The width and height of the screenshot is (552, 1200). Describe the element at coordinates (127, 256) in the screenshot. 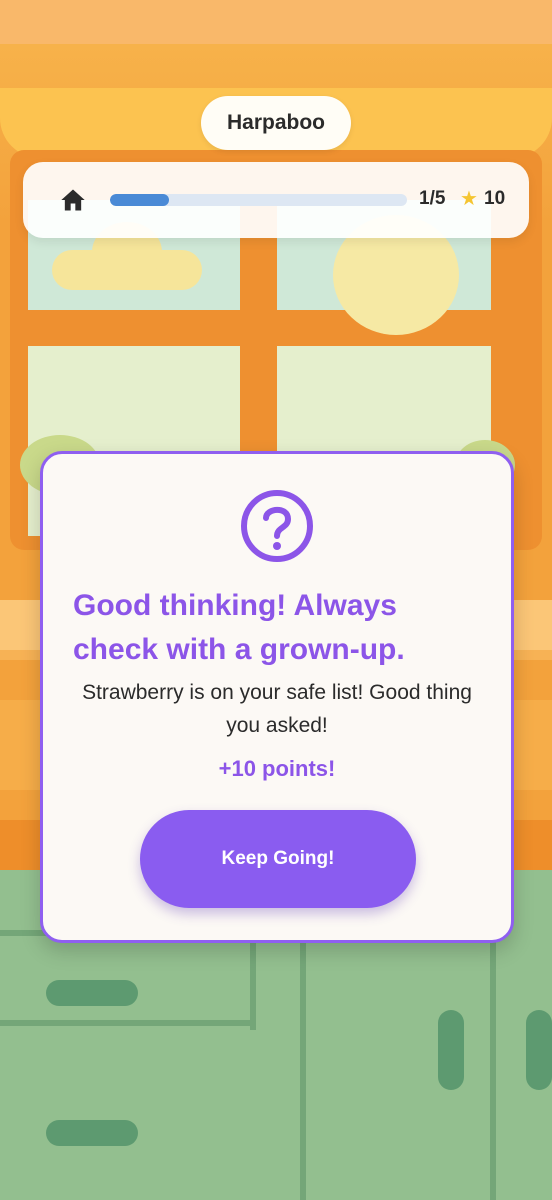

I see `cloud-decoration` at that location.